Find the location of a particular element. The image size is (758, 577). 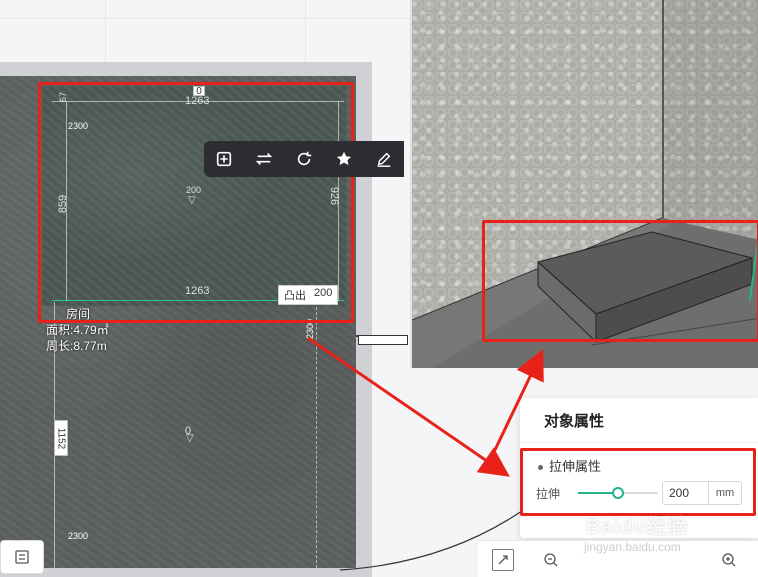

zoom-in-icon is located at coordinates (729, 560).